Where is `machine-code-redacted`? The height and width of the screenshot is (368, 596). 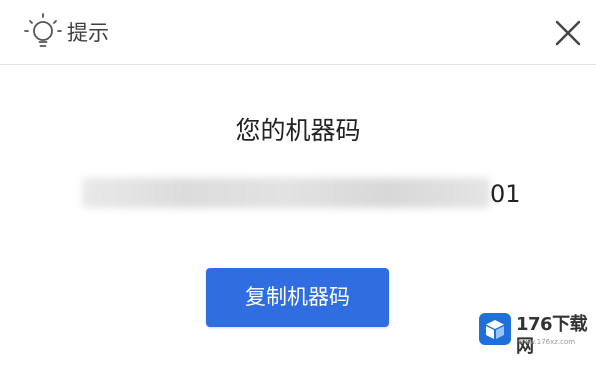 machine-code-redacted is located at coordinates (286, 193).